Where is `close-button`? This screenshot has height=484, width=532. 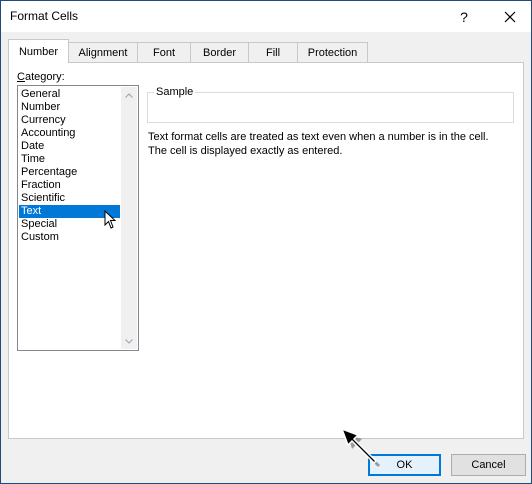
close-button is located at coordinates (510, 16).